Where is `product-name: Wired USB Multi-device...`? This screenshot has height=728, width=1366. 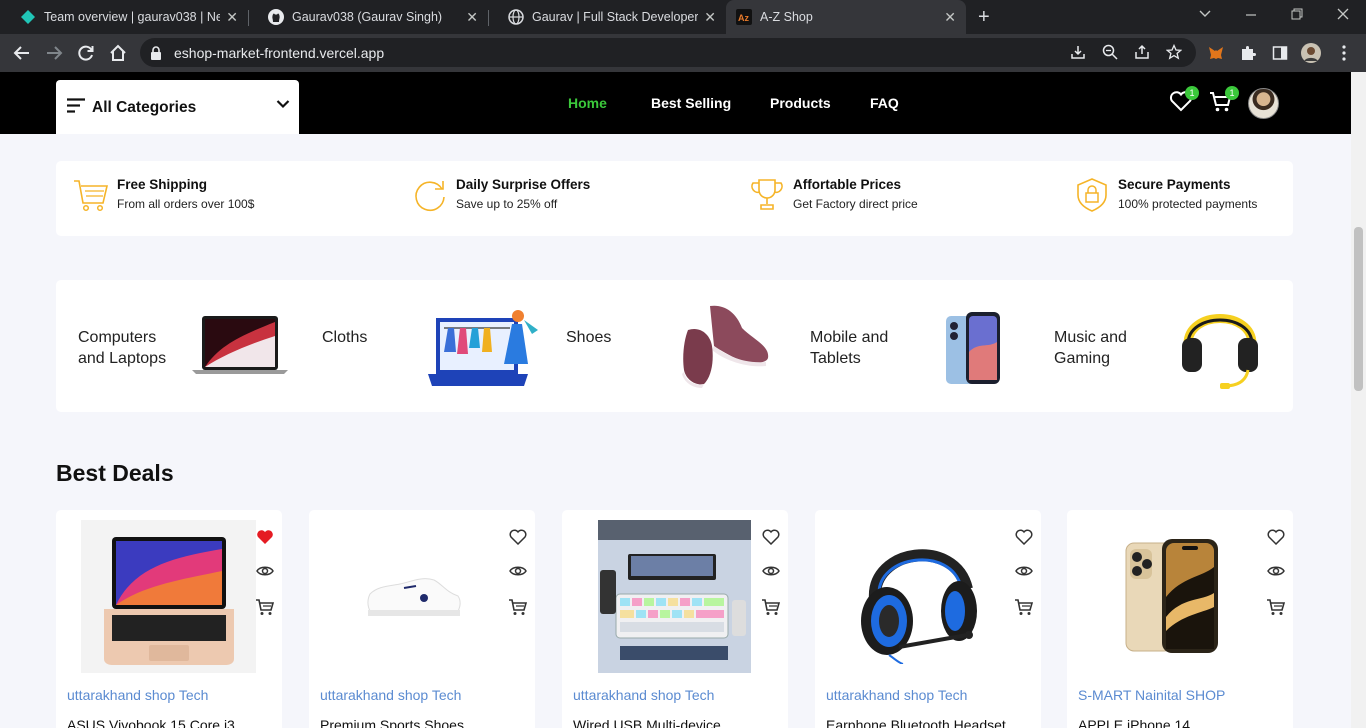 product-name: Wired USB Multi-device... is located at coordinates (652, 722).